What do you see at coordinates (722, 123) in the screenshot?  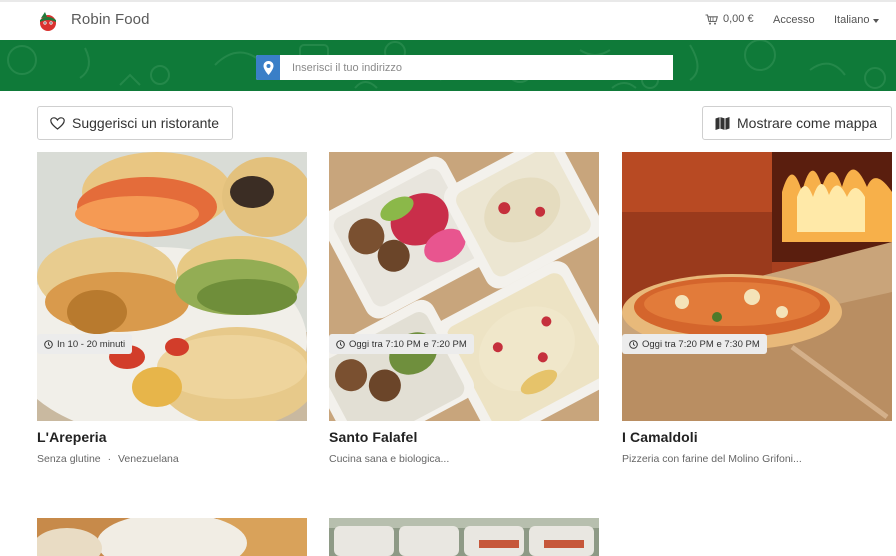 I see `map-icon` at bounding box center [722, 123].